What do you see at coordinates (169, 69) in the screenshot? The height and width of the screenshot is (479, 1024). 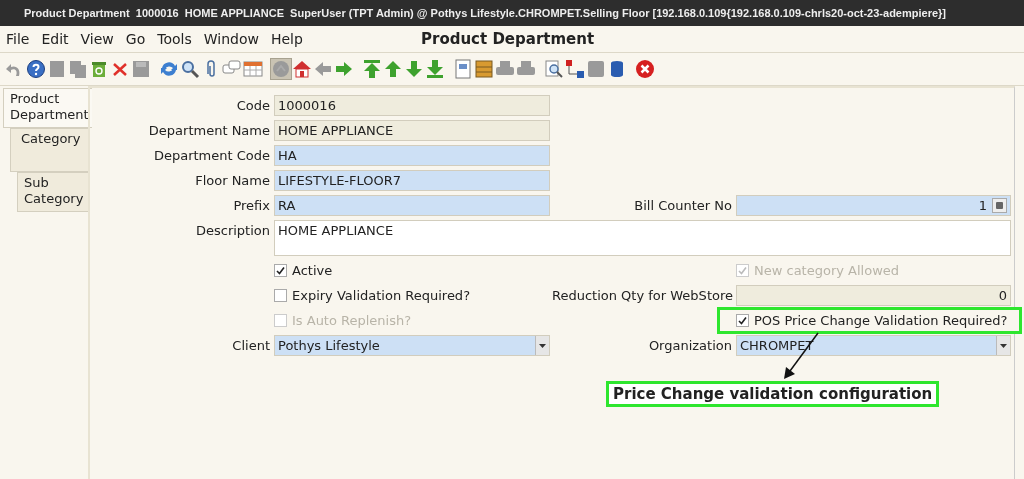 I see `refresh-icon` at bounding box center [169, 69].